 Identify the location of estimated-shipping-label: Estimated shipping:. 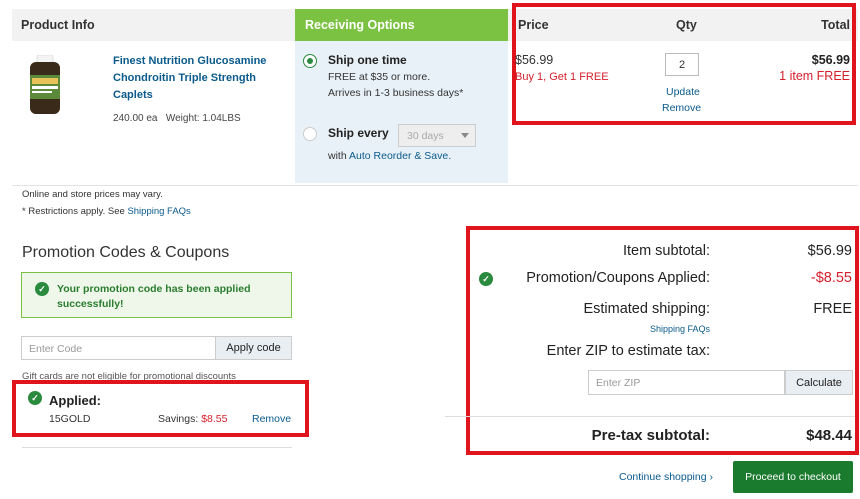
(646, 309).